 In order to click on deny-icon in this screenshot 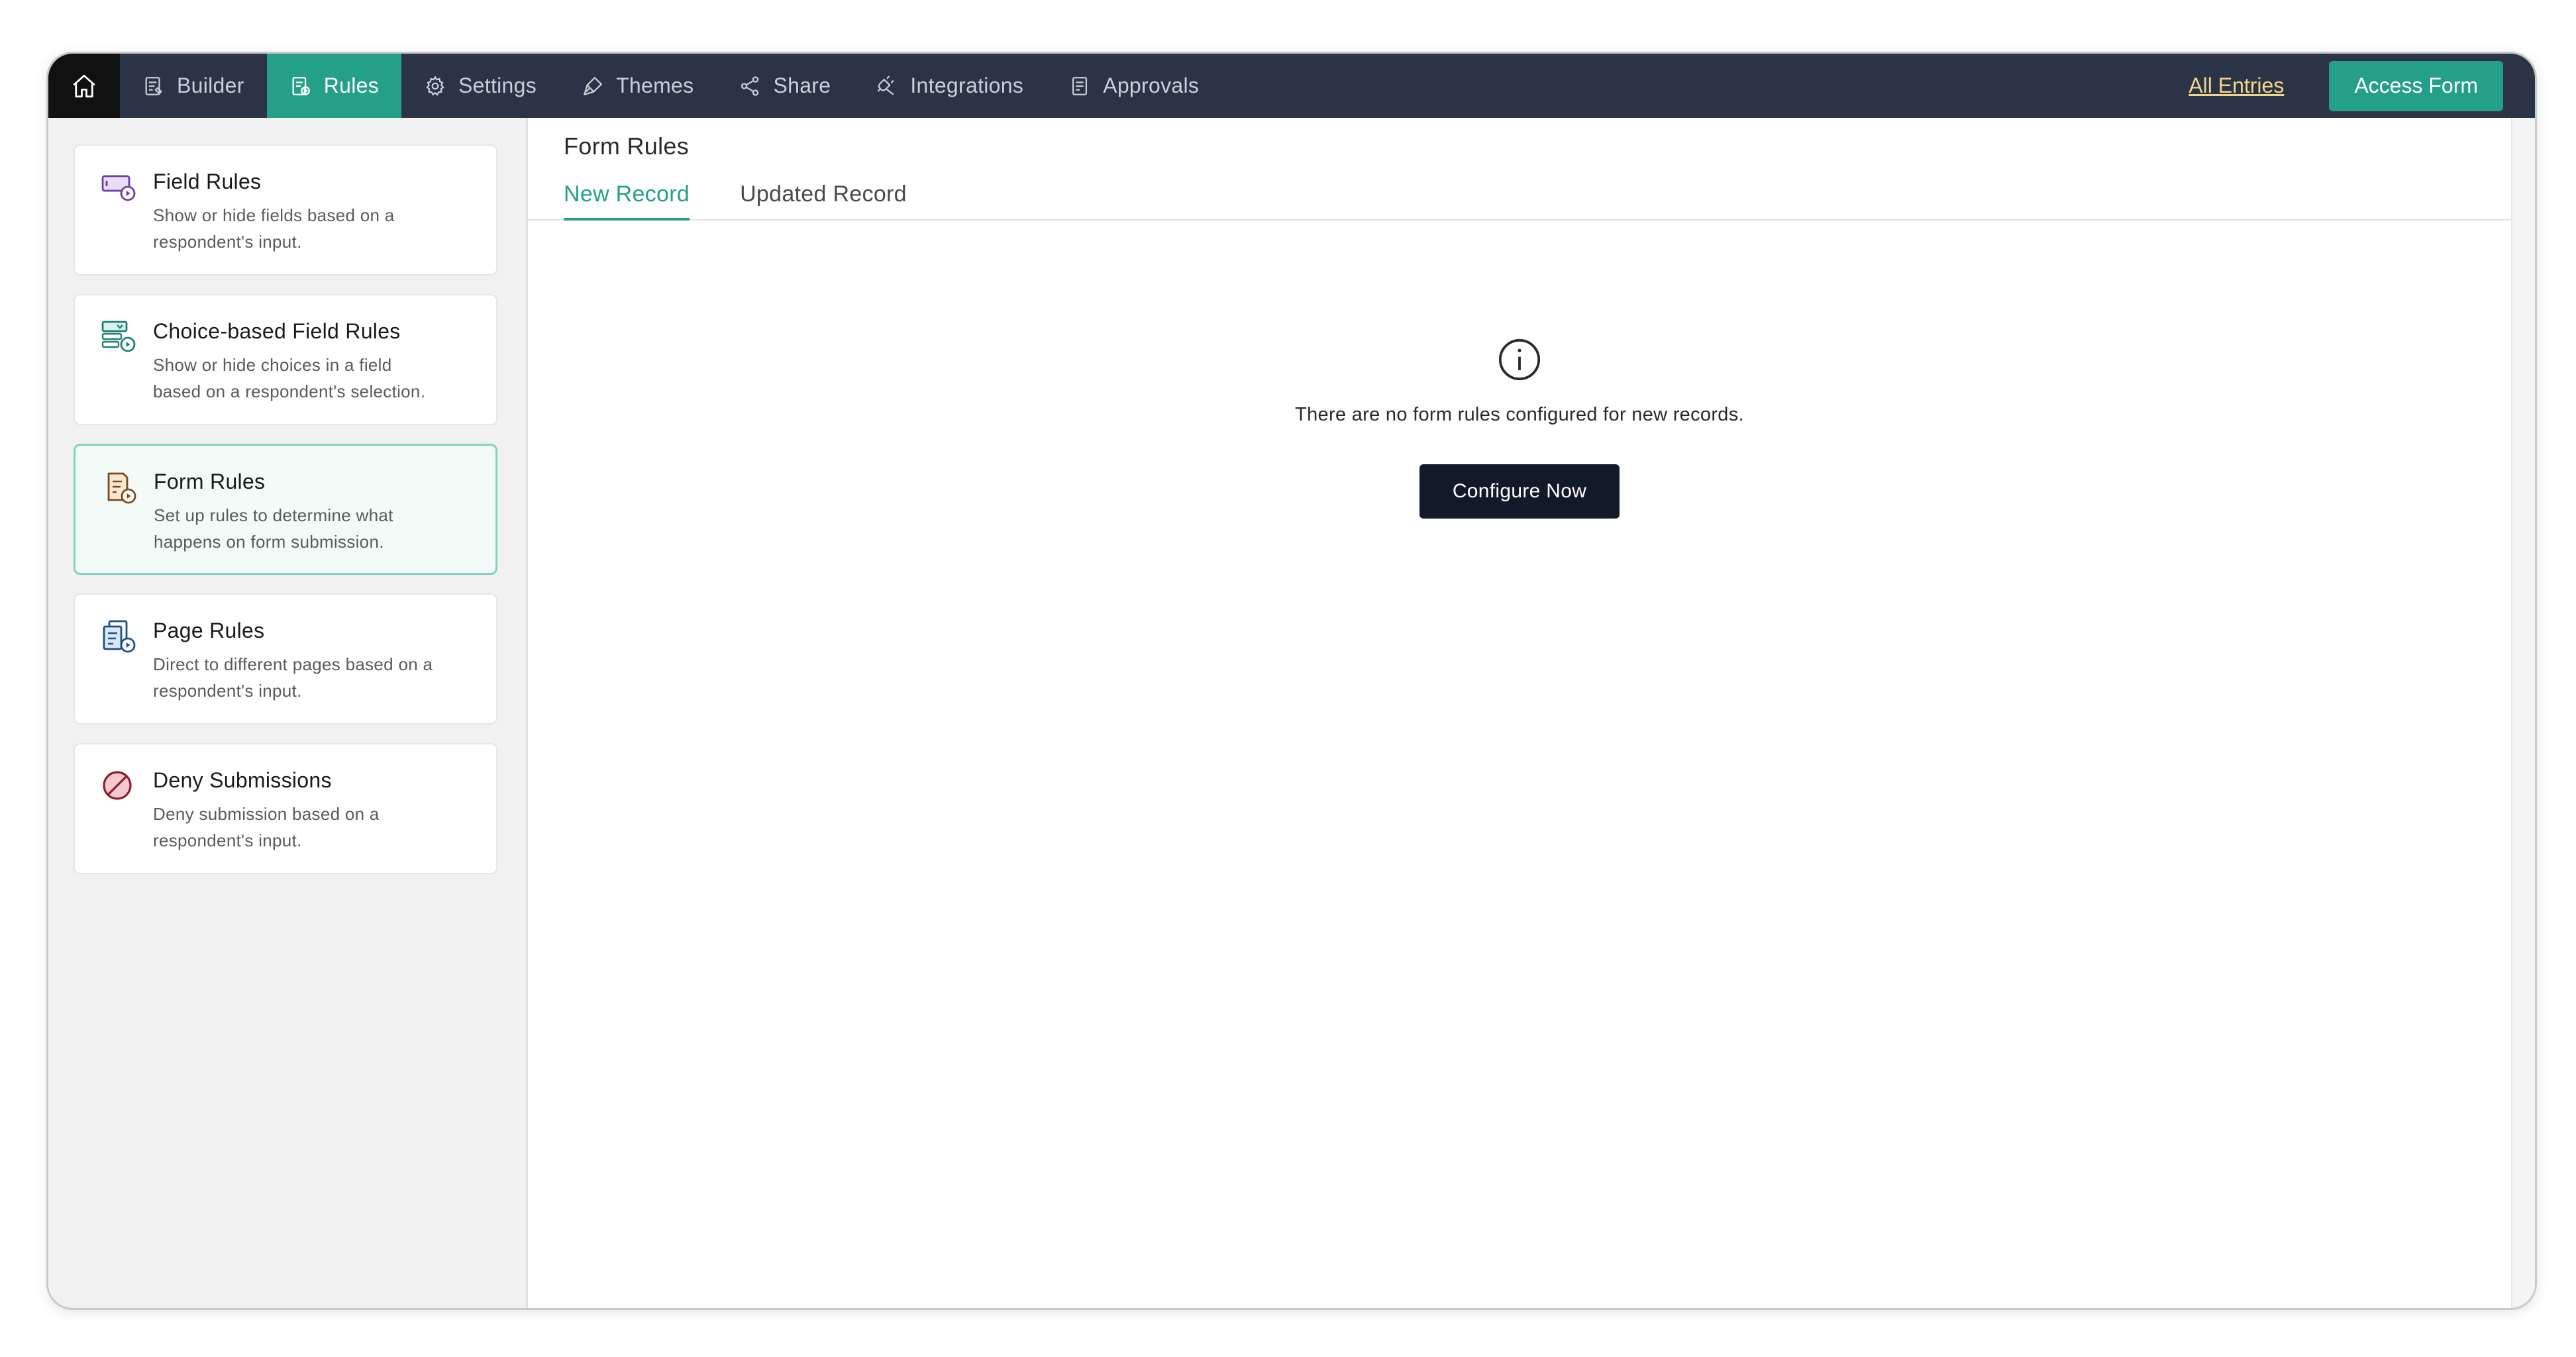, I will do `click(117, 786)`.